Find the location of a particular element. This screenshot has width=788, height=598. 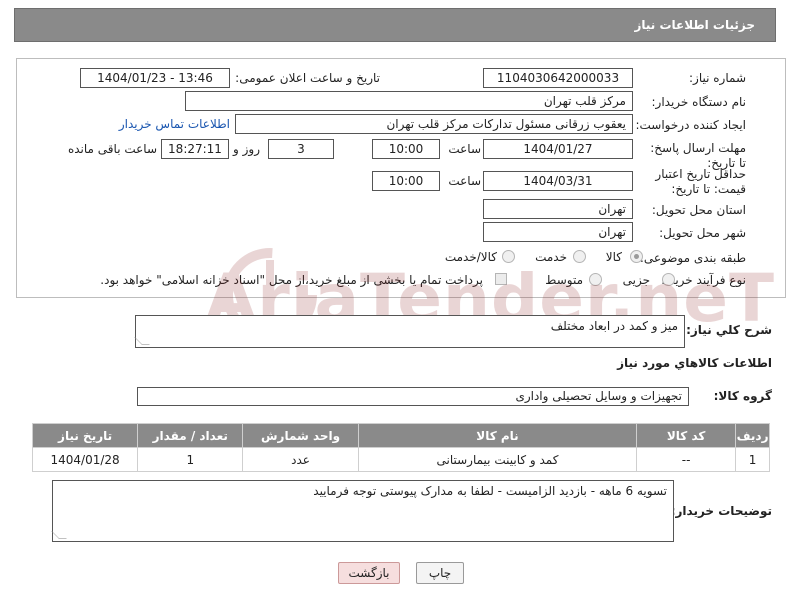

category-label: طبقه بندی موضوعی: is located at coordinates (692, 258).